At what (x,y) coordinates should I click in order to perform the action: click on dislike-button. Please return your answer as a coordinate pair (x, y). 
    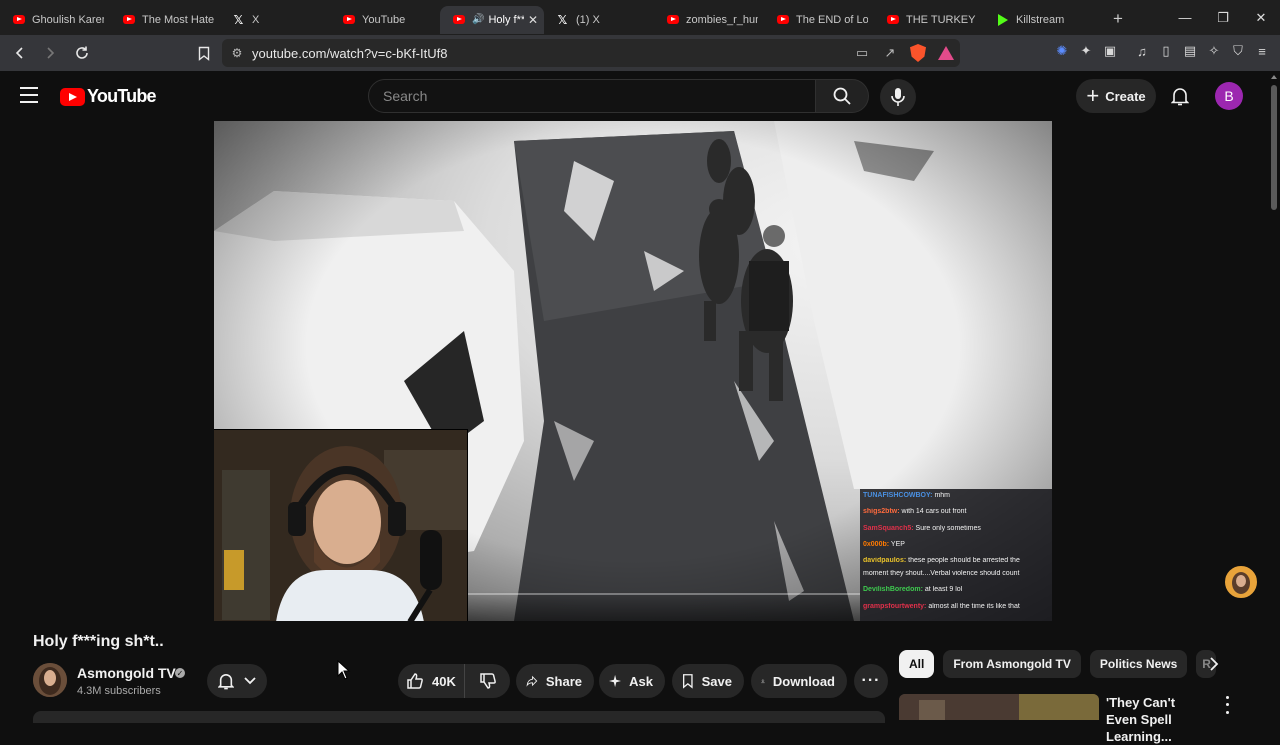
    Looking at the image, I should click on (487, 681).